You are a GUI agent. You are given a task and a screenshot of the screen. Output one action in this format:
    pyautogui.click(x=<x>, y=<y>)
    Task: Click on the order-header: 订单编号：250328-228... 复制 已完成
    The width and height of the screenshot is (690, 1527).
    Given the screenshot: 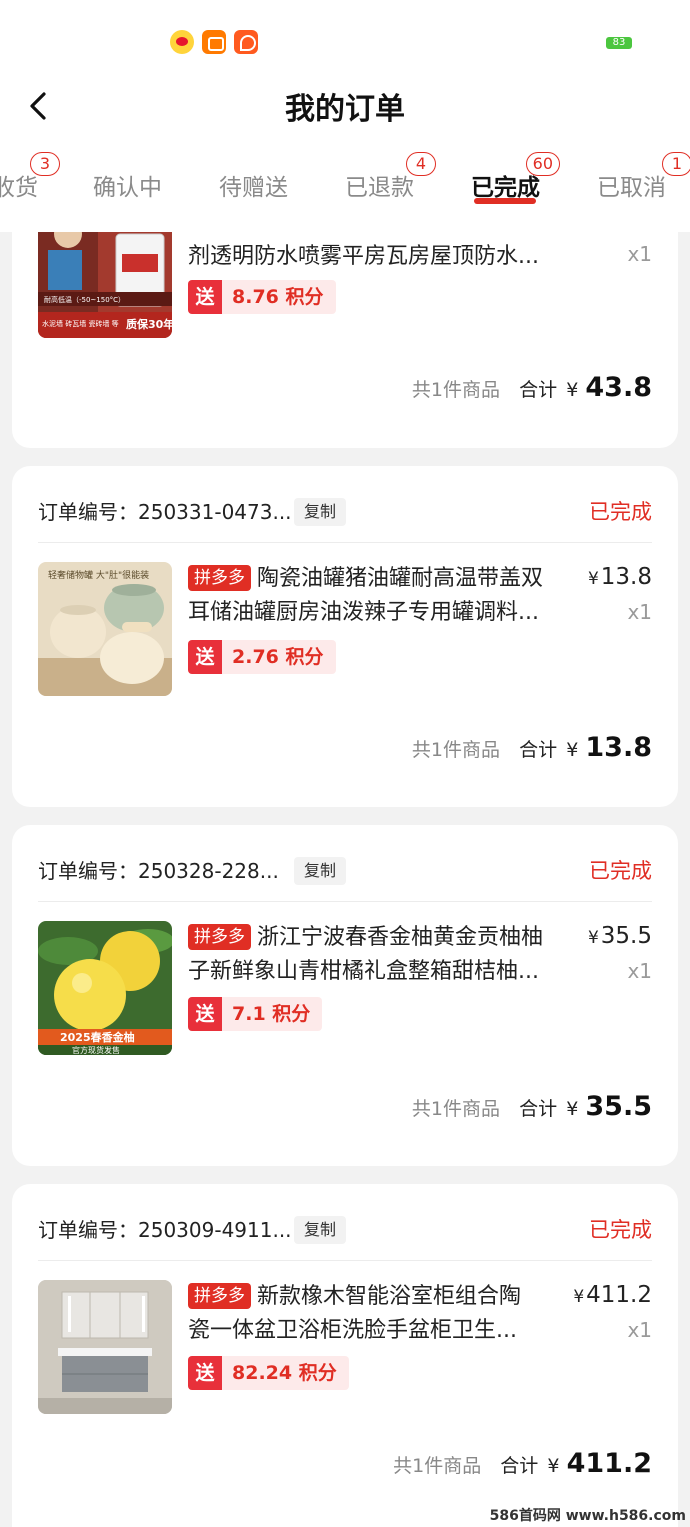 What is the action you would take?
    pyautogui.click(x=345, y=873)
    